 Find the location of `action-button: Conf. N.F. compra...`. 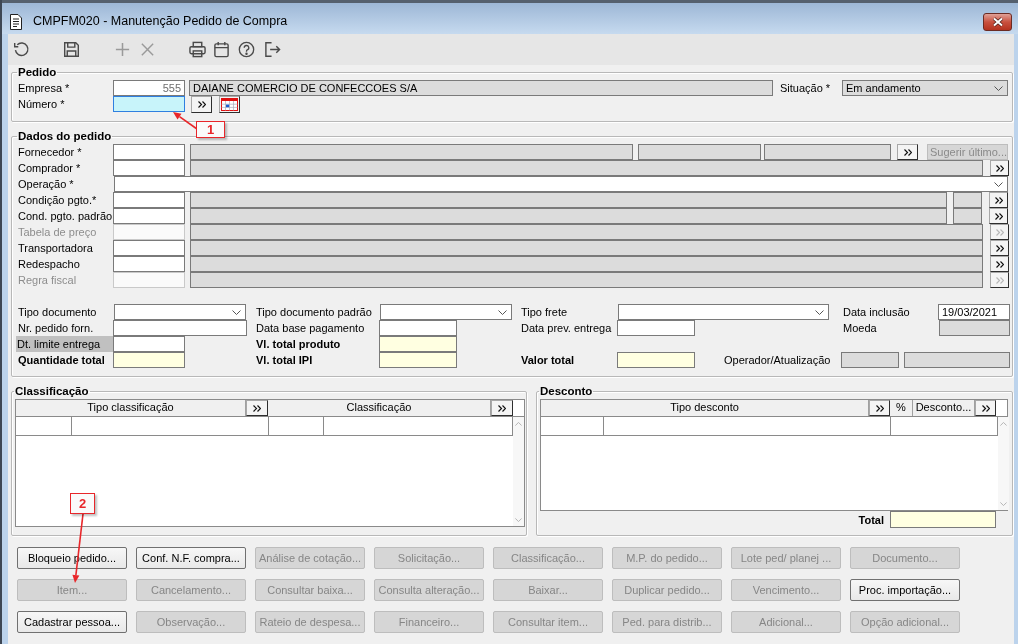

action-button: Conf. N.F. compra... is located at coordinates (191, 558).